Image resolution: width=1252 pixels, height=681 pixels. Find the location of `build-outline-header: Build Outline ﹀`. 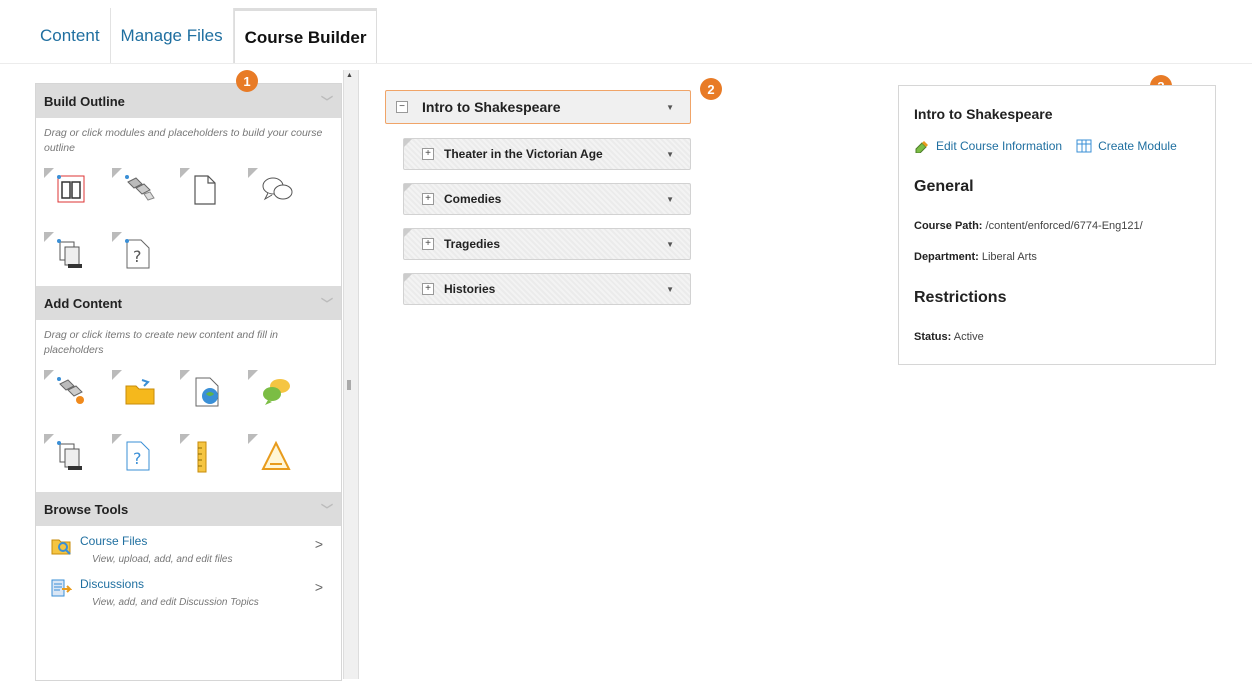

build-outline-header: Build Outline ﹀ is located at coordinates (188, 101).